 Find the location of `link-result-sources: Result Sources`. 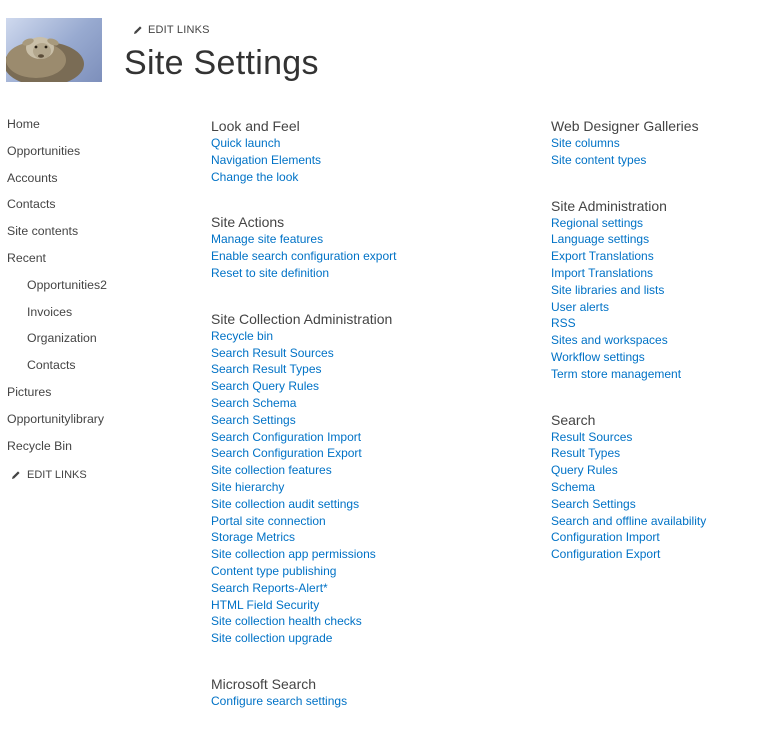

link-result-sources: Result Sources is located at coordinates (628, 437).